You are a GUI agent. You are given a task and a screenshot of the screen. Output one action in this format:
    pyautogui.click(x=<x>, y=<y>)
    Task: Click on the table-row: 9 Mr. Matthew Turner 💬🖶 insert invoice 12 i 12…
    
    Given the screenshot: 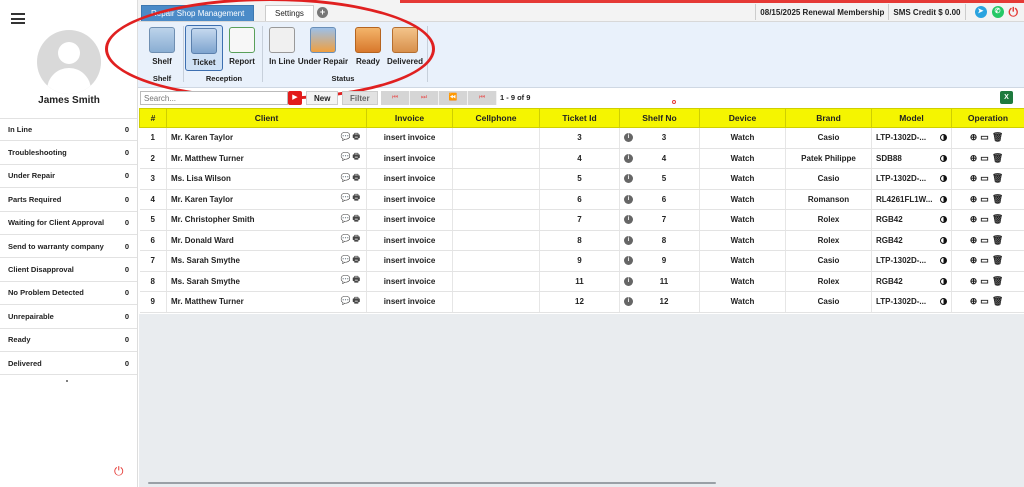 What is the action you would take?
    pyautogui.click(x=581, y=302)
    